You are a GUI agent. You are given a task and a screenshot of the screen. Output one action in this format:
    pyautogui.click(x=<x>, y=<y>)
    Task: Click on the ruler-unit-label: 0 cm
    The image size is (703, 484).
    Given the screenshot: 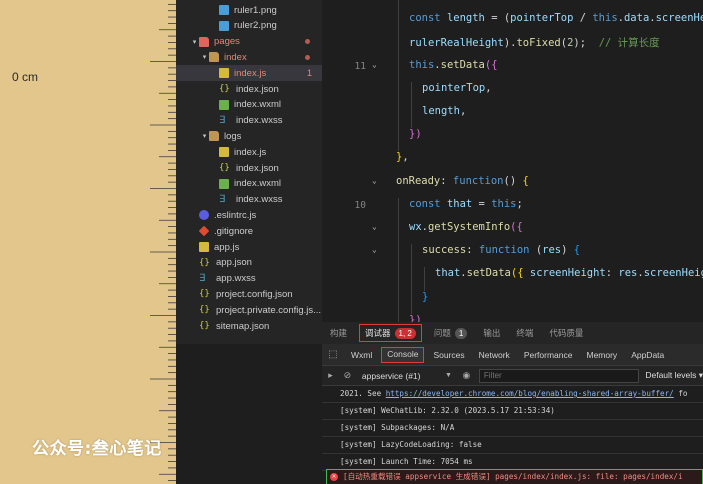 What is the action you would take?
    pyautogui.click(x=25, y=77)
    